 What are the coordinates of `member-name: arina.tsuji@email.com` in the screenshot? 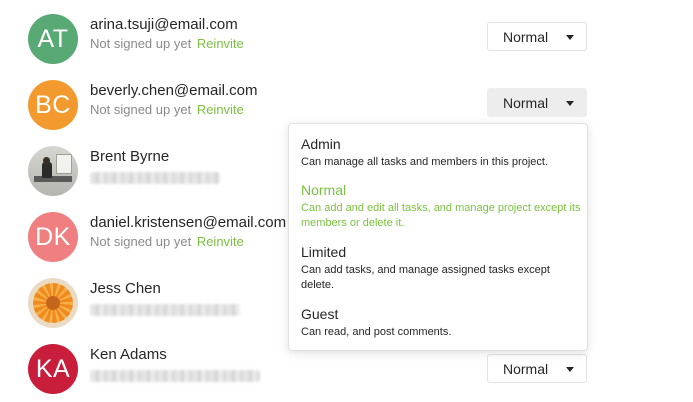 It's located at (164, 24).